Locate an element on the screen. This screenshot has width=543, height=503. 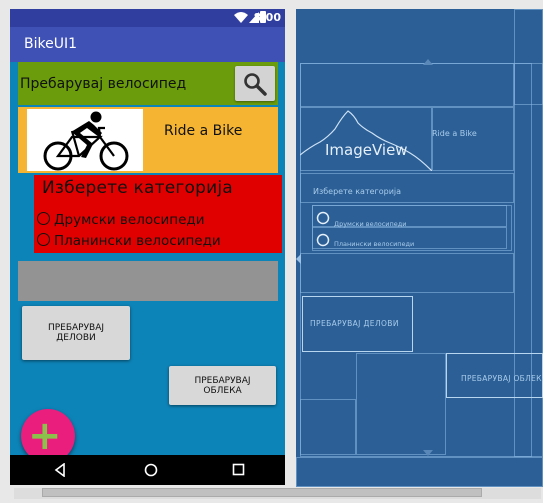
recents-icon is located at coordinates (238, 469).